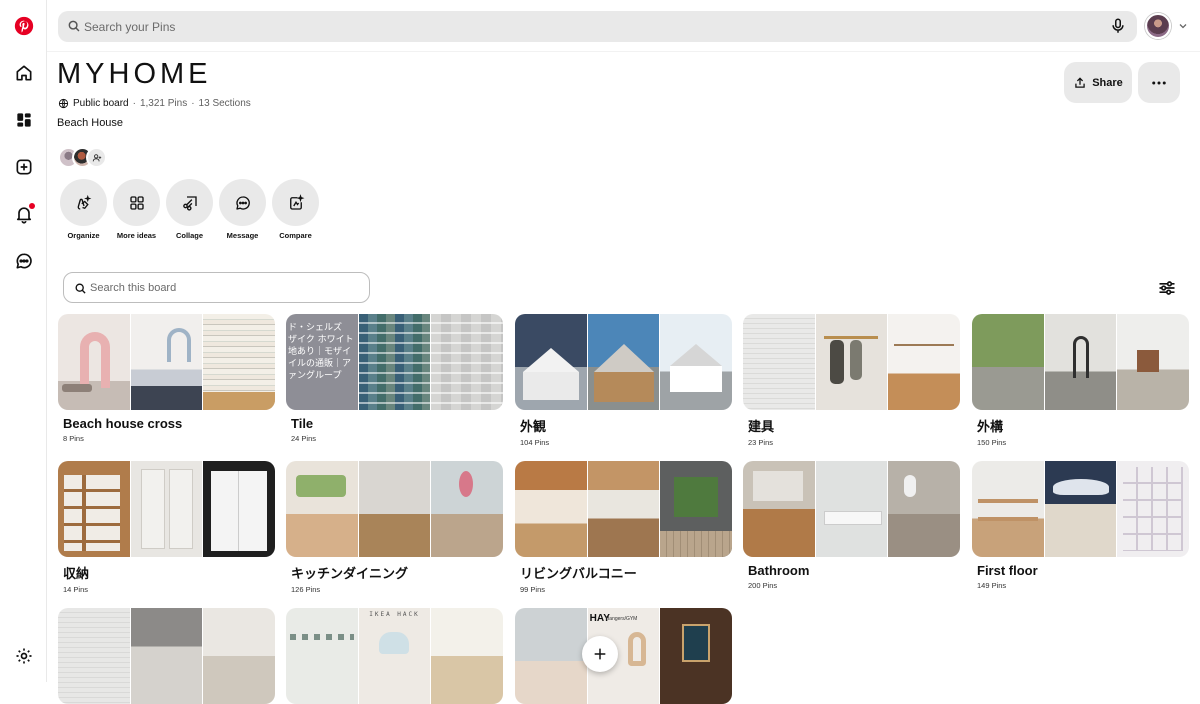 This screenshot has width=1200, height=704. What do you see at coordinates (83, 235) in the screenshot?
I see `tool-label: Organize` at bounding box center [83, 235].